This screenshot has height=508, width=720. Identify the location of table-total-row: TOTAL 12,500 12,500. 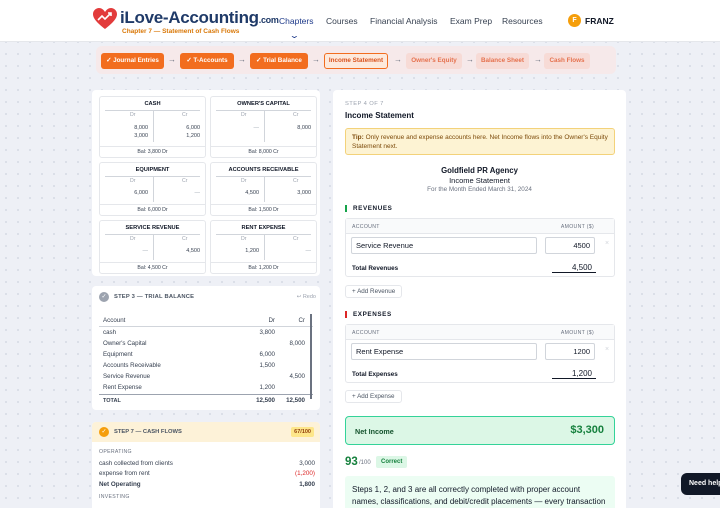
(206, 400).